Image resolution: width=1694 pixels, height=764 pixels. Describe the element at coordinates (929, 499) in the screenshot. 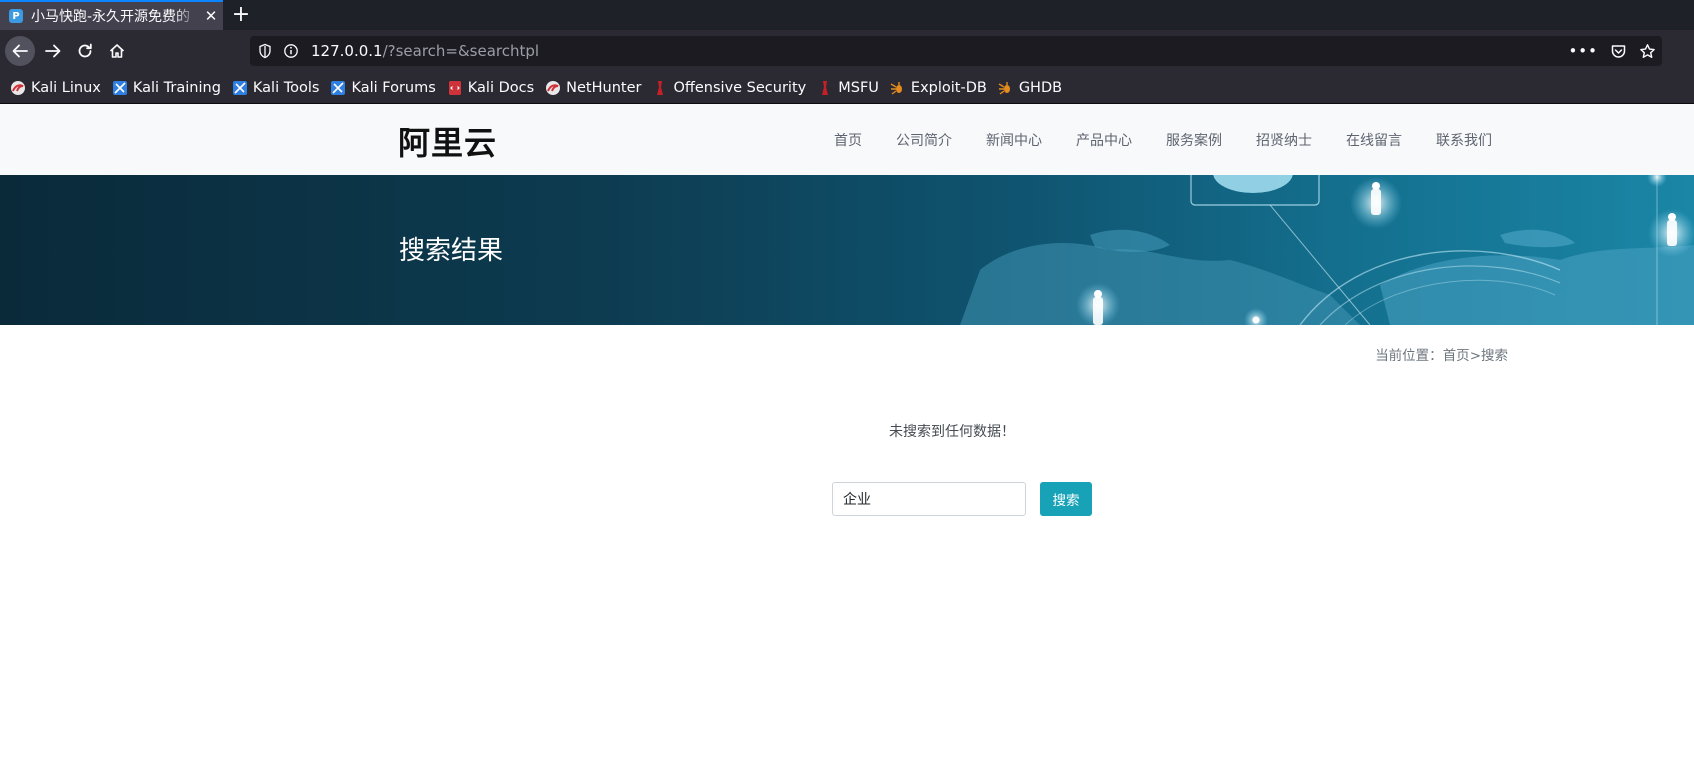

I see `search-input` at that location.